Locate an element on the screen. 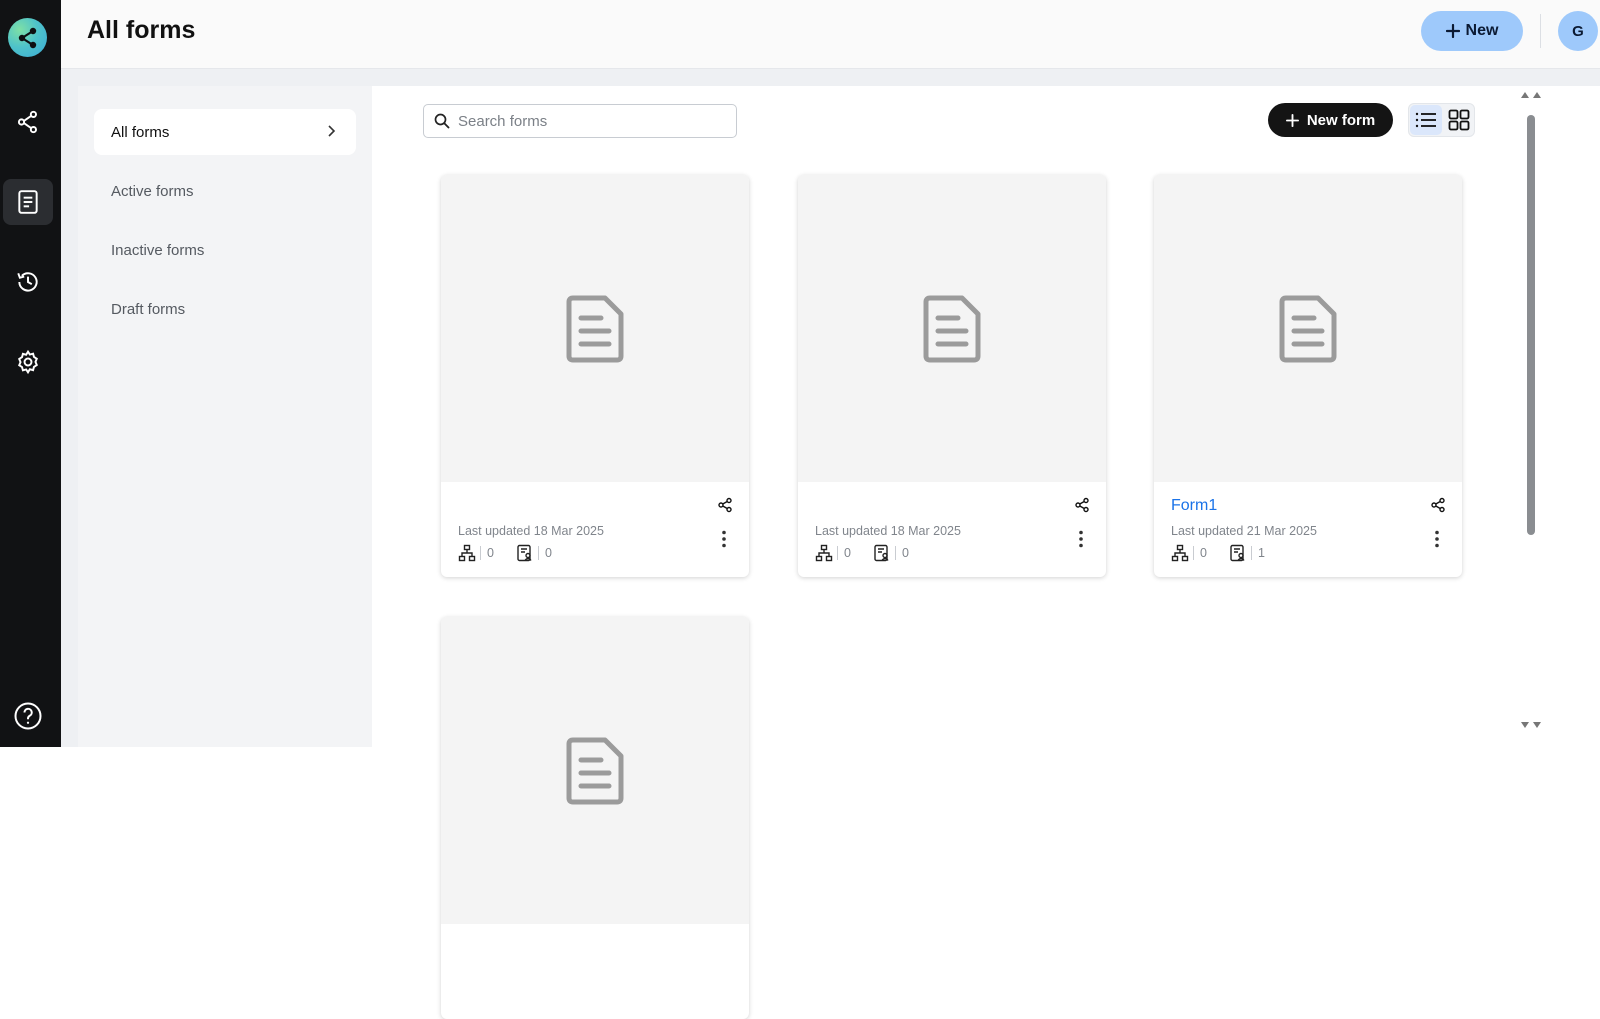 This screenshot has width=1600, height=1019. rail-forms-button is located at coordinates (28, 202).